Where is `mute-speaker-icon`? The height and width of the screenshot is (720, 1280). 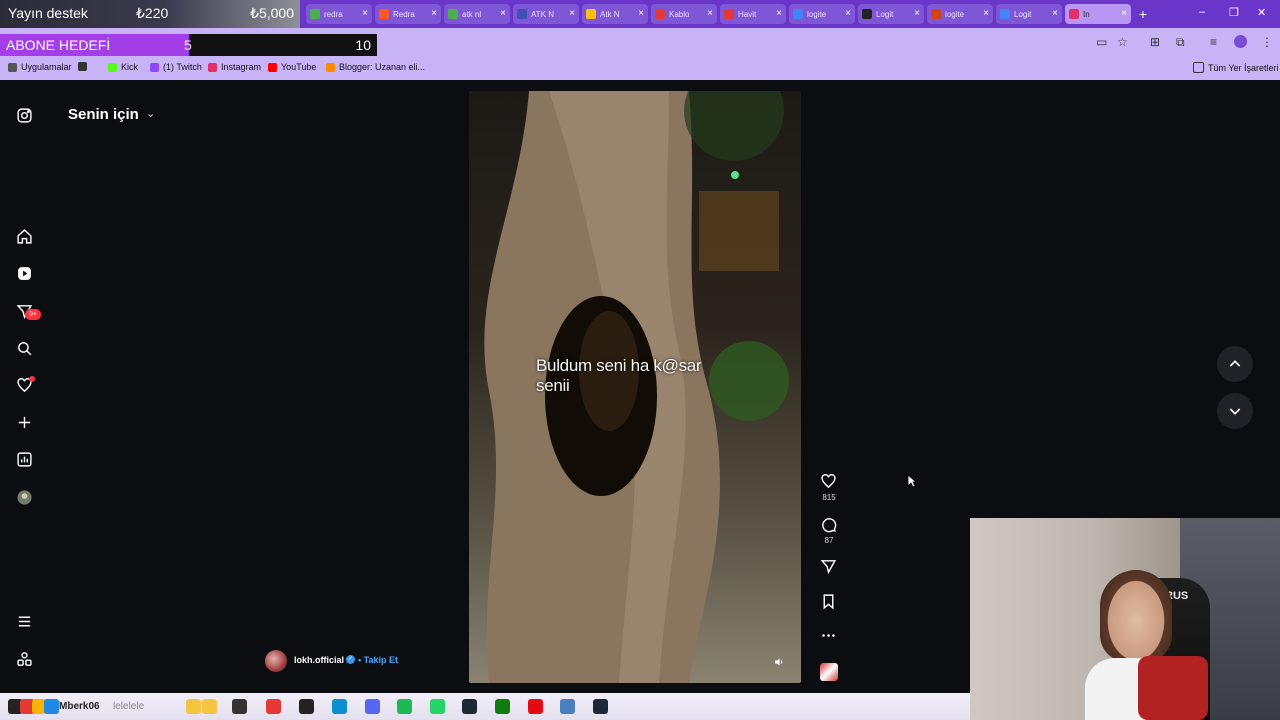
mute-speaker-icon is located at coordinates (781, 663).